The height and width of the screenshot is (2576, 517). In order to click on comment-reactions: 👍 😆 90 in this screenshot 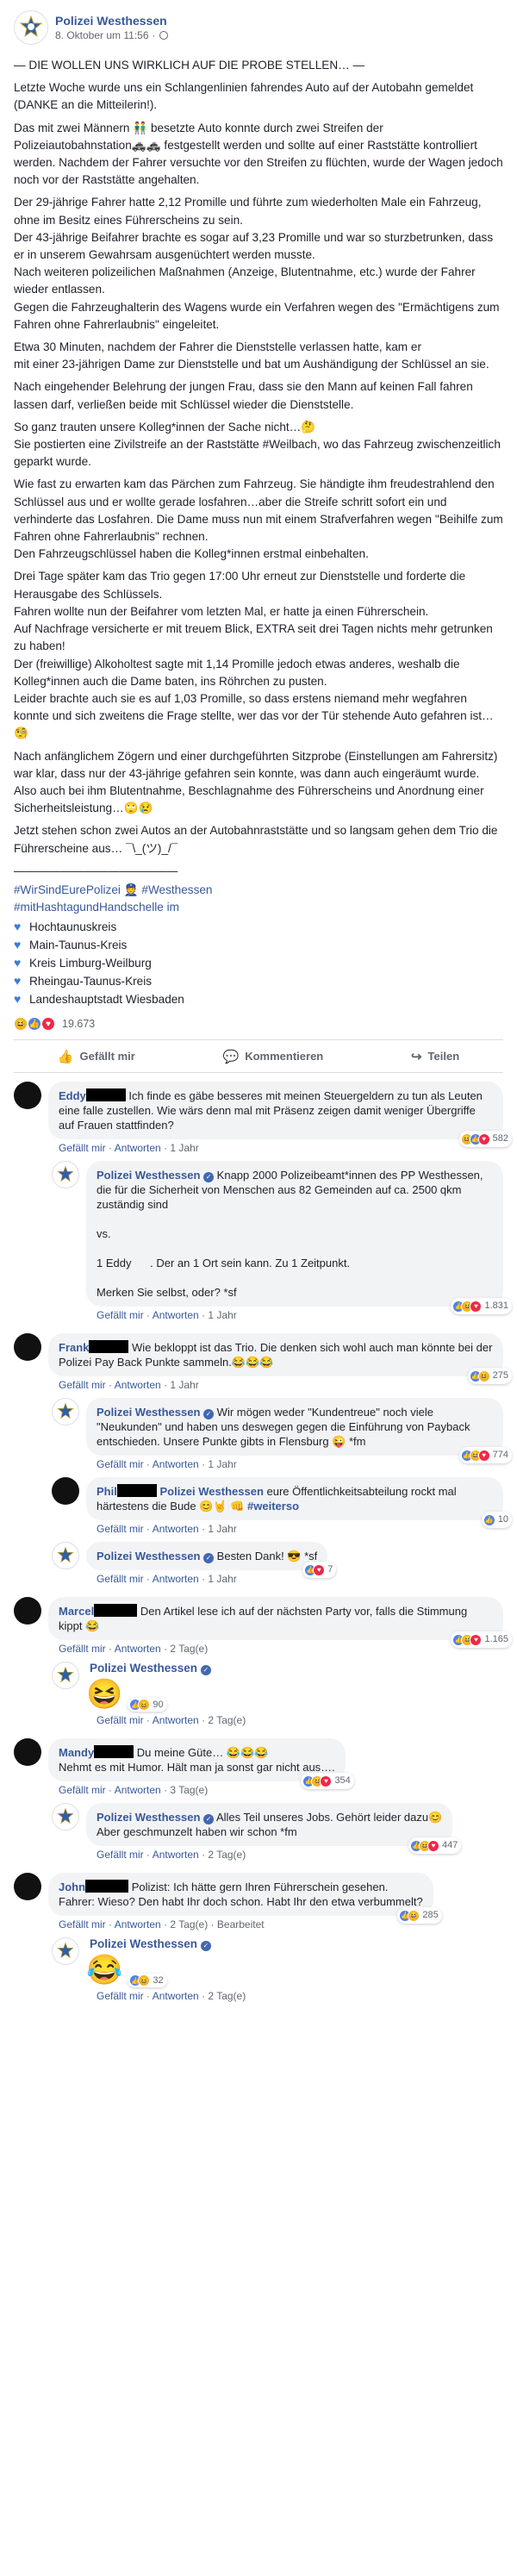, I will do `click(147, 1705)`.